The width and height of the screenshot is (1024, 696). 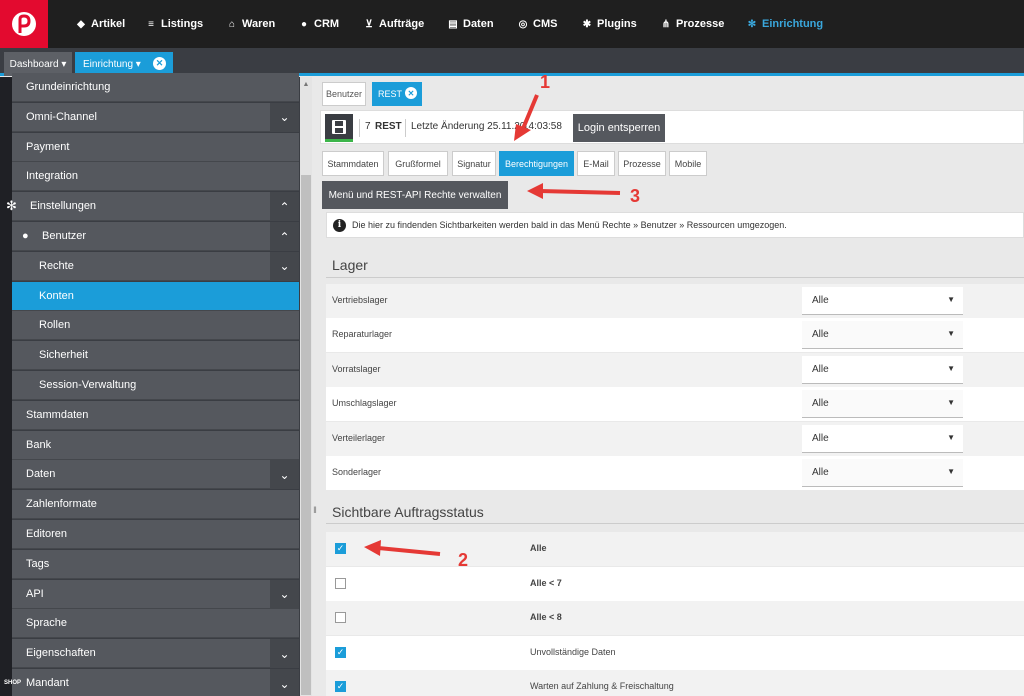 What do you see at coordinates (63, 355) in the screenshot?
I see `sidebar-item-label: Sicherheit` at bounding box center [63, 355].